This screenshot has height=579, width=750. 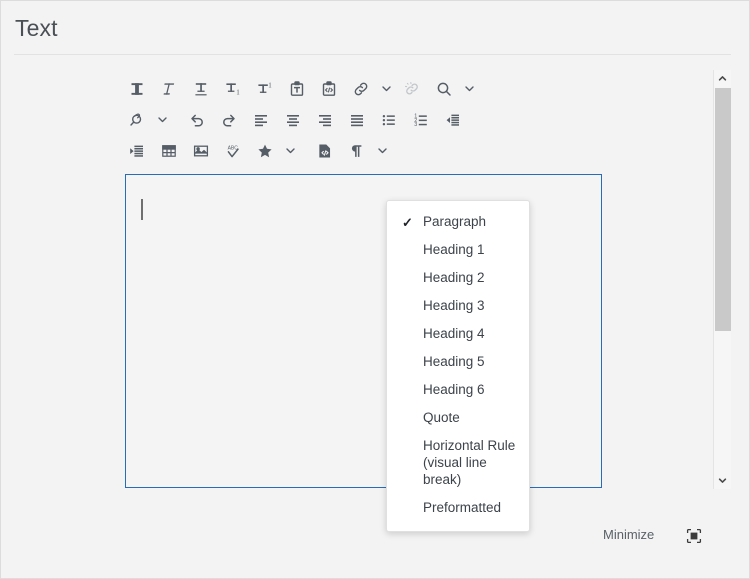 What do you see at coordinates (386, 89) in the screenshot?
I see `link-dropdown-caret-icon` at bounding box center [386, 89].